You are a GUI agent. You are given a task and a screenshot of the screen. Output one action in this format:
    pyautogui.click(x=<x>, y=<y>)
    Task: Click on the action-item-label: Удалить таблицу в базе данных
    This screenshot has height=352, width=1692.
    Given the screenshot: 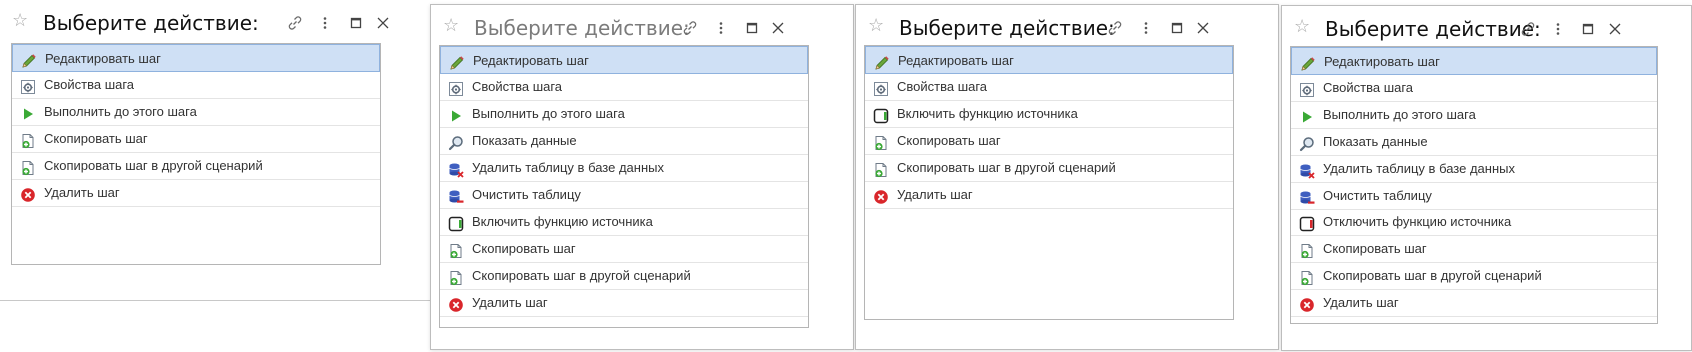 What is the action you would take?
    pyautogui.click(x=568, y=167)
    